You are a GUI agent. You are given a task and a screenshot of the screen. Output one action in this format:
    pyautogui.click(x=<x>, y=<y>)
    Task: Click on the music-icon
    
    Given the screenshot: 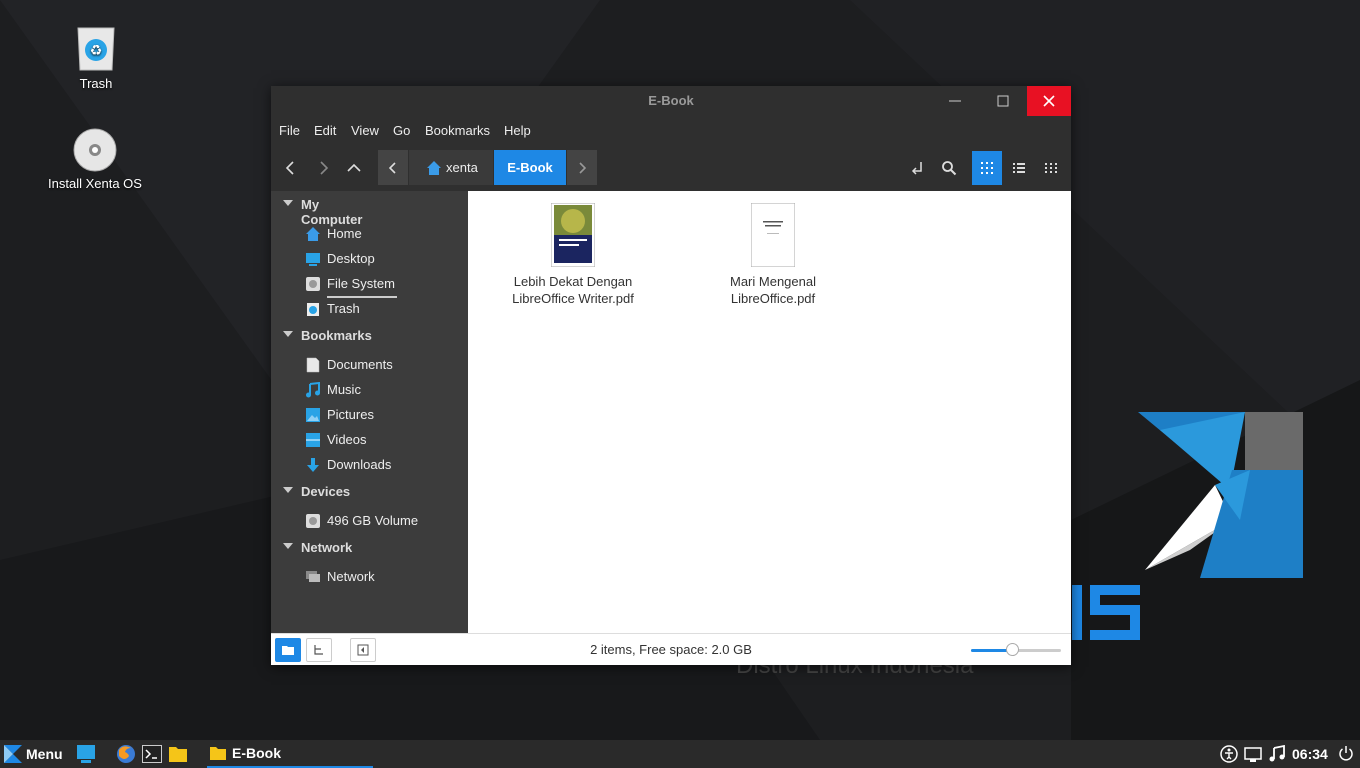 What is the action you would take?
    pyautogui.click(x=313, y=390)
    